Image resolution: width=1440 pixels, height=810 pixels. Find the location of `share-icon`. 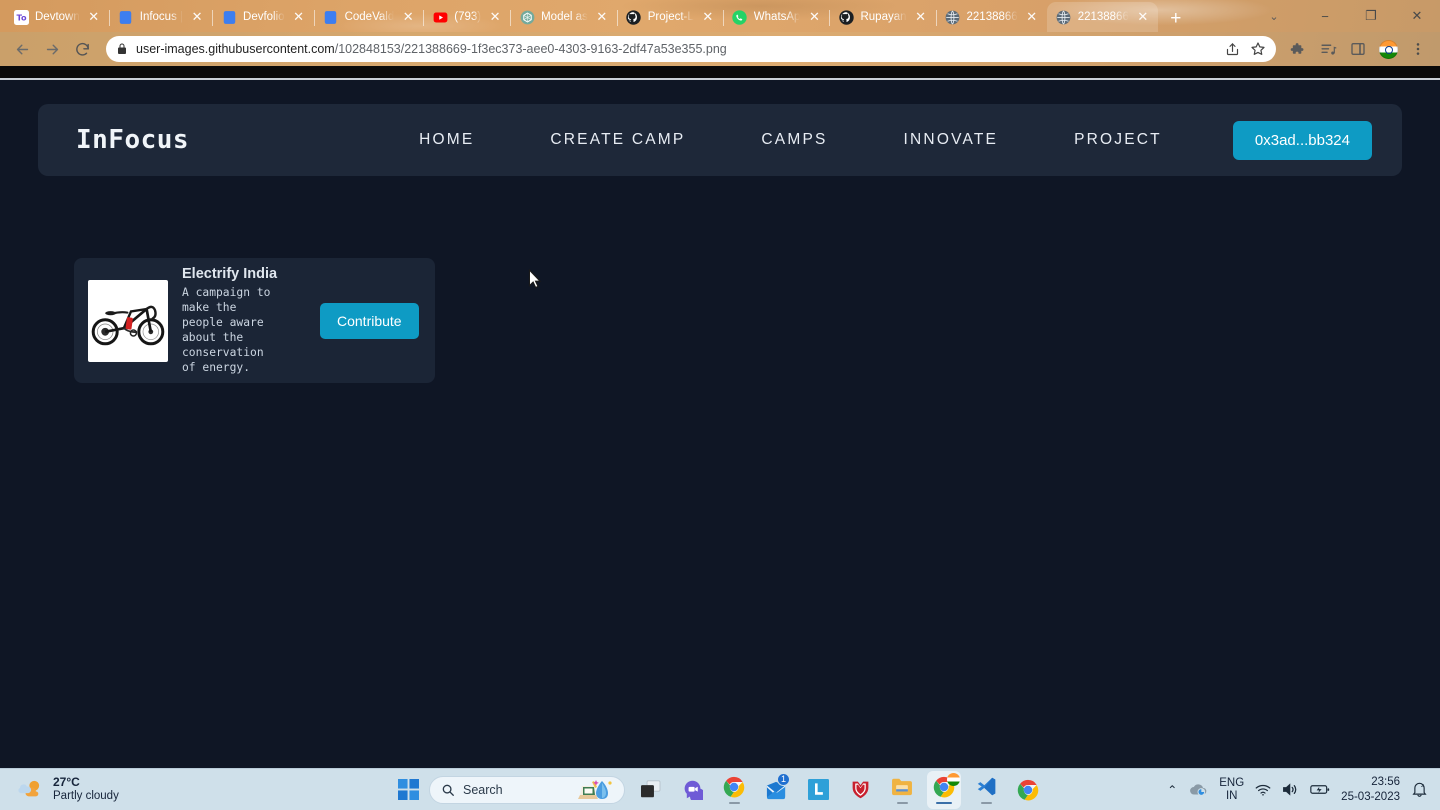

share-icon is located at coordinates (1232, 49).